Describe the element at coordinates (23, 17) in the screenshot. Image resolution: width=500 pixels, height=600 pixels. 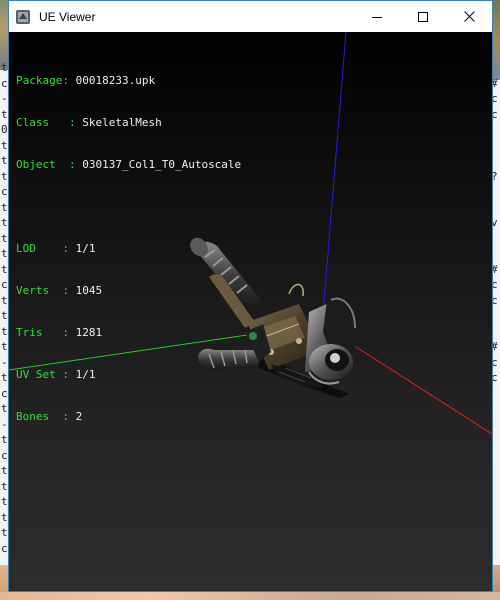
I see `ue-viewer-app-icon` at that location.